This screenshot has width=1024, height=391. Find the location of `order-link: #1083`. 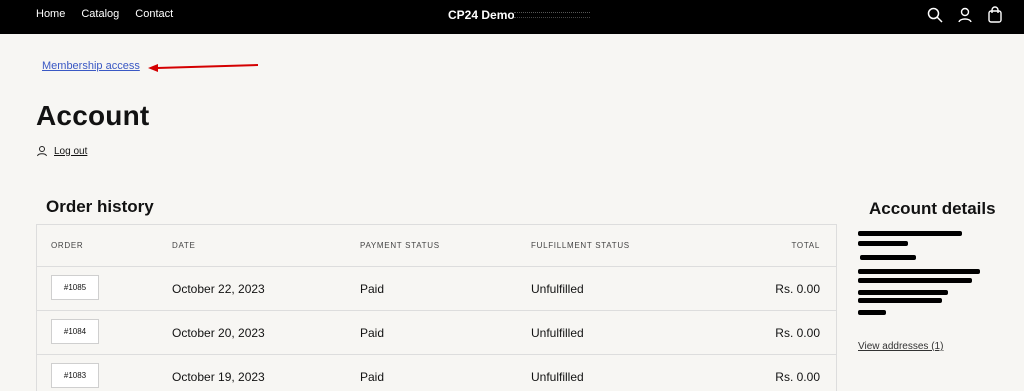

order-link: #1083 is located at coordinates (75, 375).